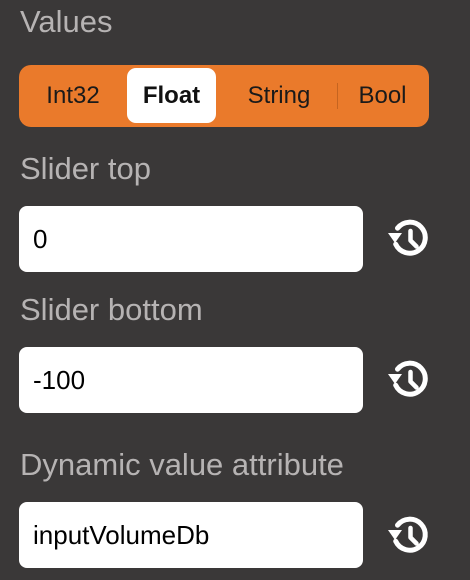  I want to click on slider-top-field, so click(191, 239).